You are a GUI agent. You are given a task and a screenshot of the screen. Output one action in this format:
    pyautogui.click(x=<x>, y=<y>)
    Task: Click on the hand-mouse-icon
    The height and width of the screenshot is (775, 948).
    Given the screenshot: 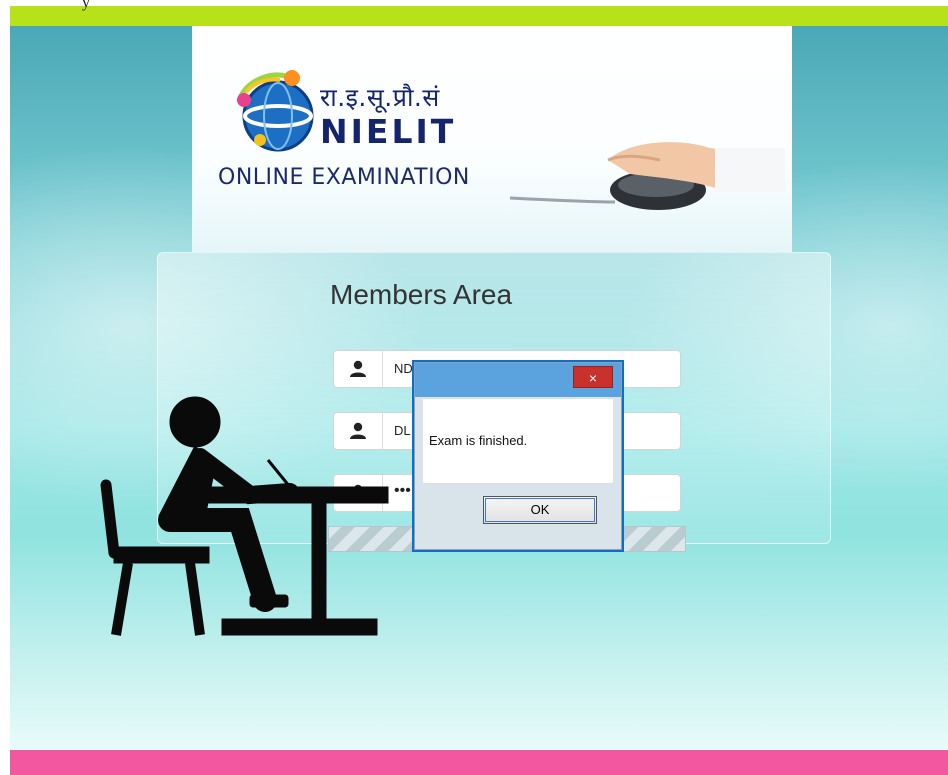 What is the action you would take?
    pyautogui.click(x=647, y=176)
    